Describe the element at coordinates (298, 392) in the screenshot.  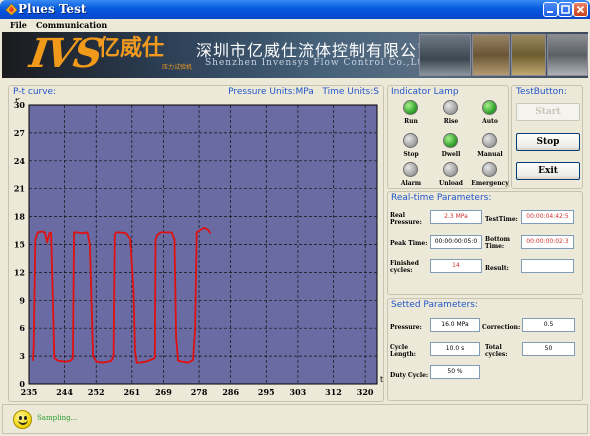
I see `x-tick-label: 303` at that location.